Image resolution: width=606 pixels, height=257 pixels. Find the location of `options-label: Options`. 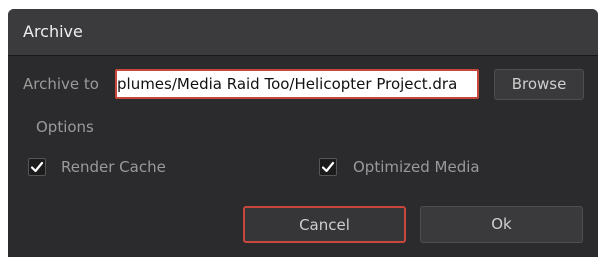

options-label: Options is located at coordinates (65, 127).